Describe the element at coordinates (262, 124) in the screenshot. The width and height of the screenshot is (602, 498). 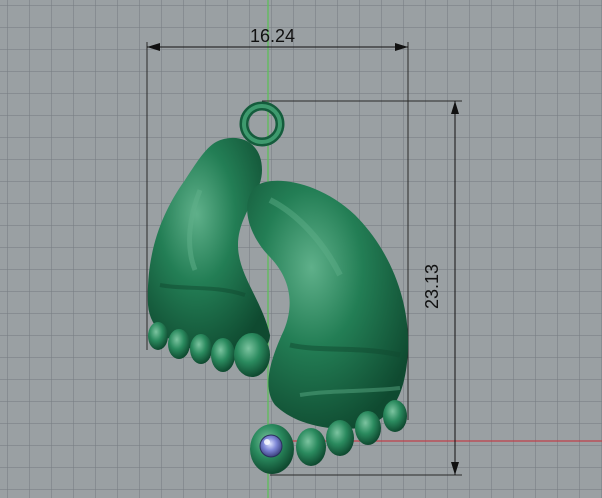
I see `bail-ring` at that location.